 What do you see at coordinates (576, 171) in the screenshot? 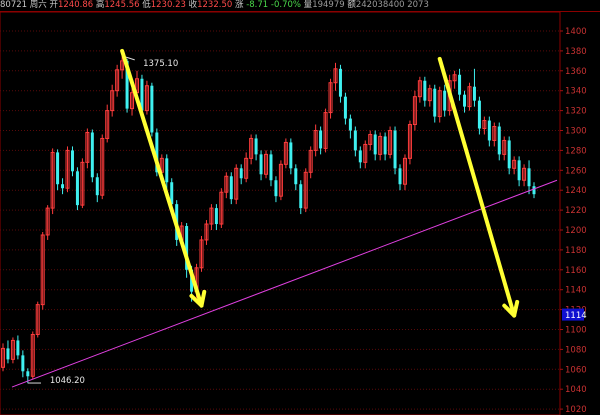
I see `y-tick-label: 1260` at bounding box center [576, 171].